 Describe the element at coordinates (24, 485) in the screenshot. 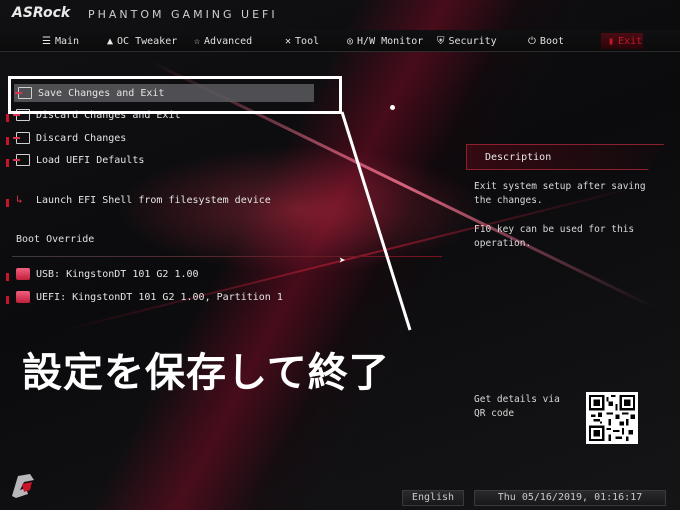

I see `phantom-gaming-logo-icon` at that location.